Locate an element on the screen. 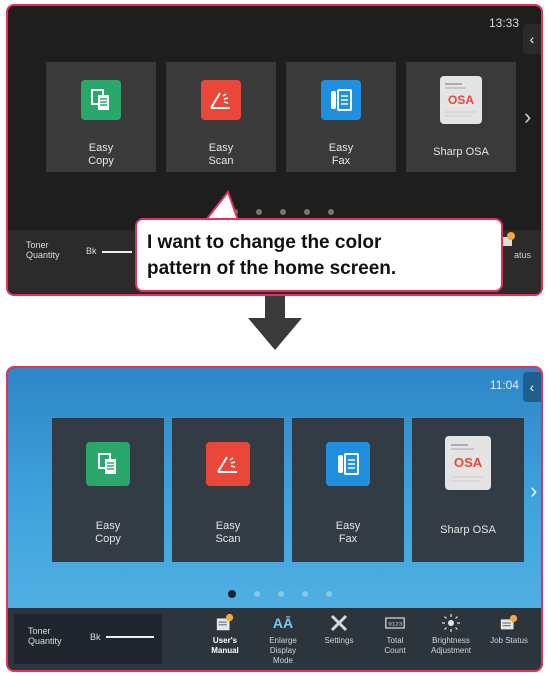 This screenshot has width=549, height=677. enlarge-display-button: AĀ Enlarge Display Mode is located at coordinates (283, 640).